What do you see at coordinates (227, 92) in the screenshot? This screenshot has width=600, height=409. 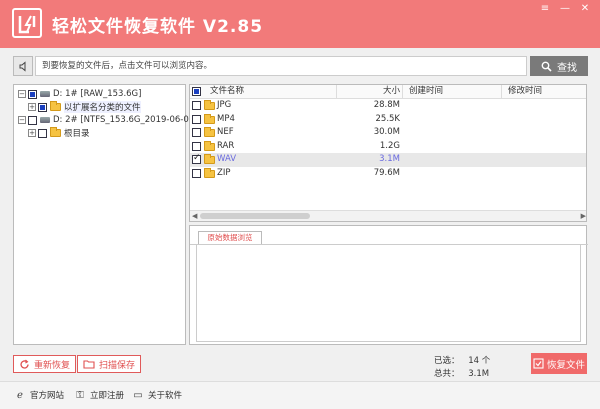 I see `column-name: 文件名称` at bounding box center [227, 92].